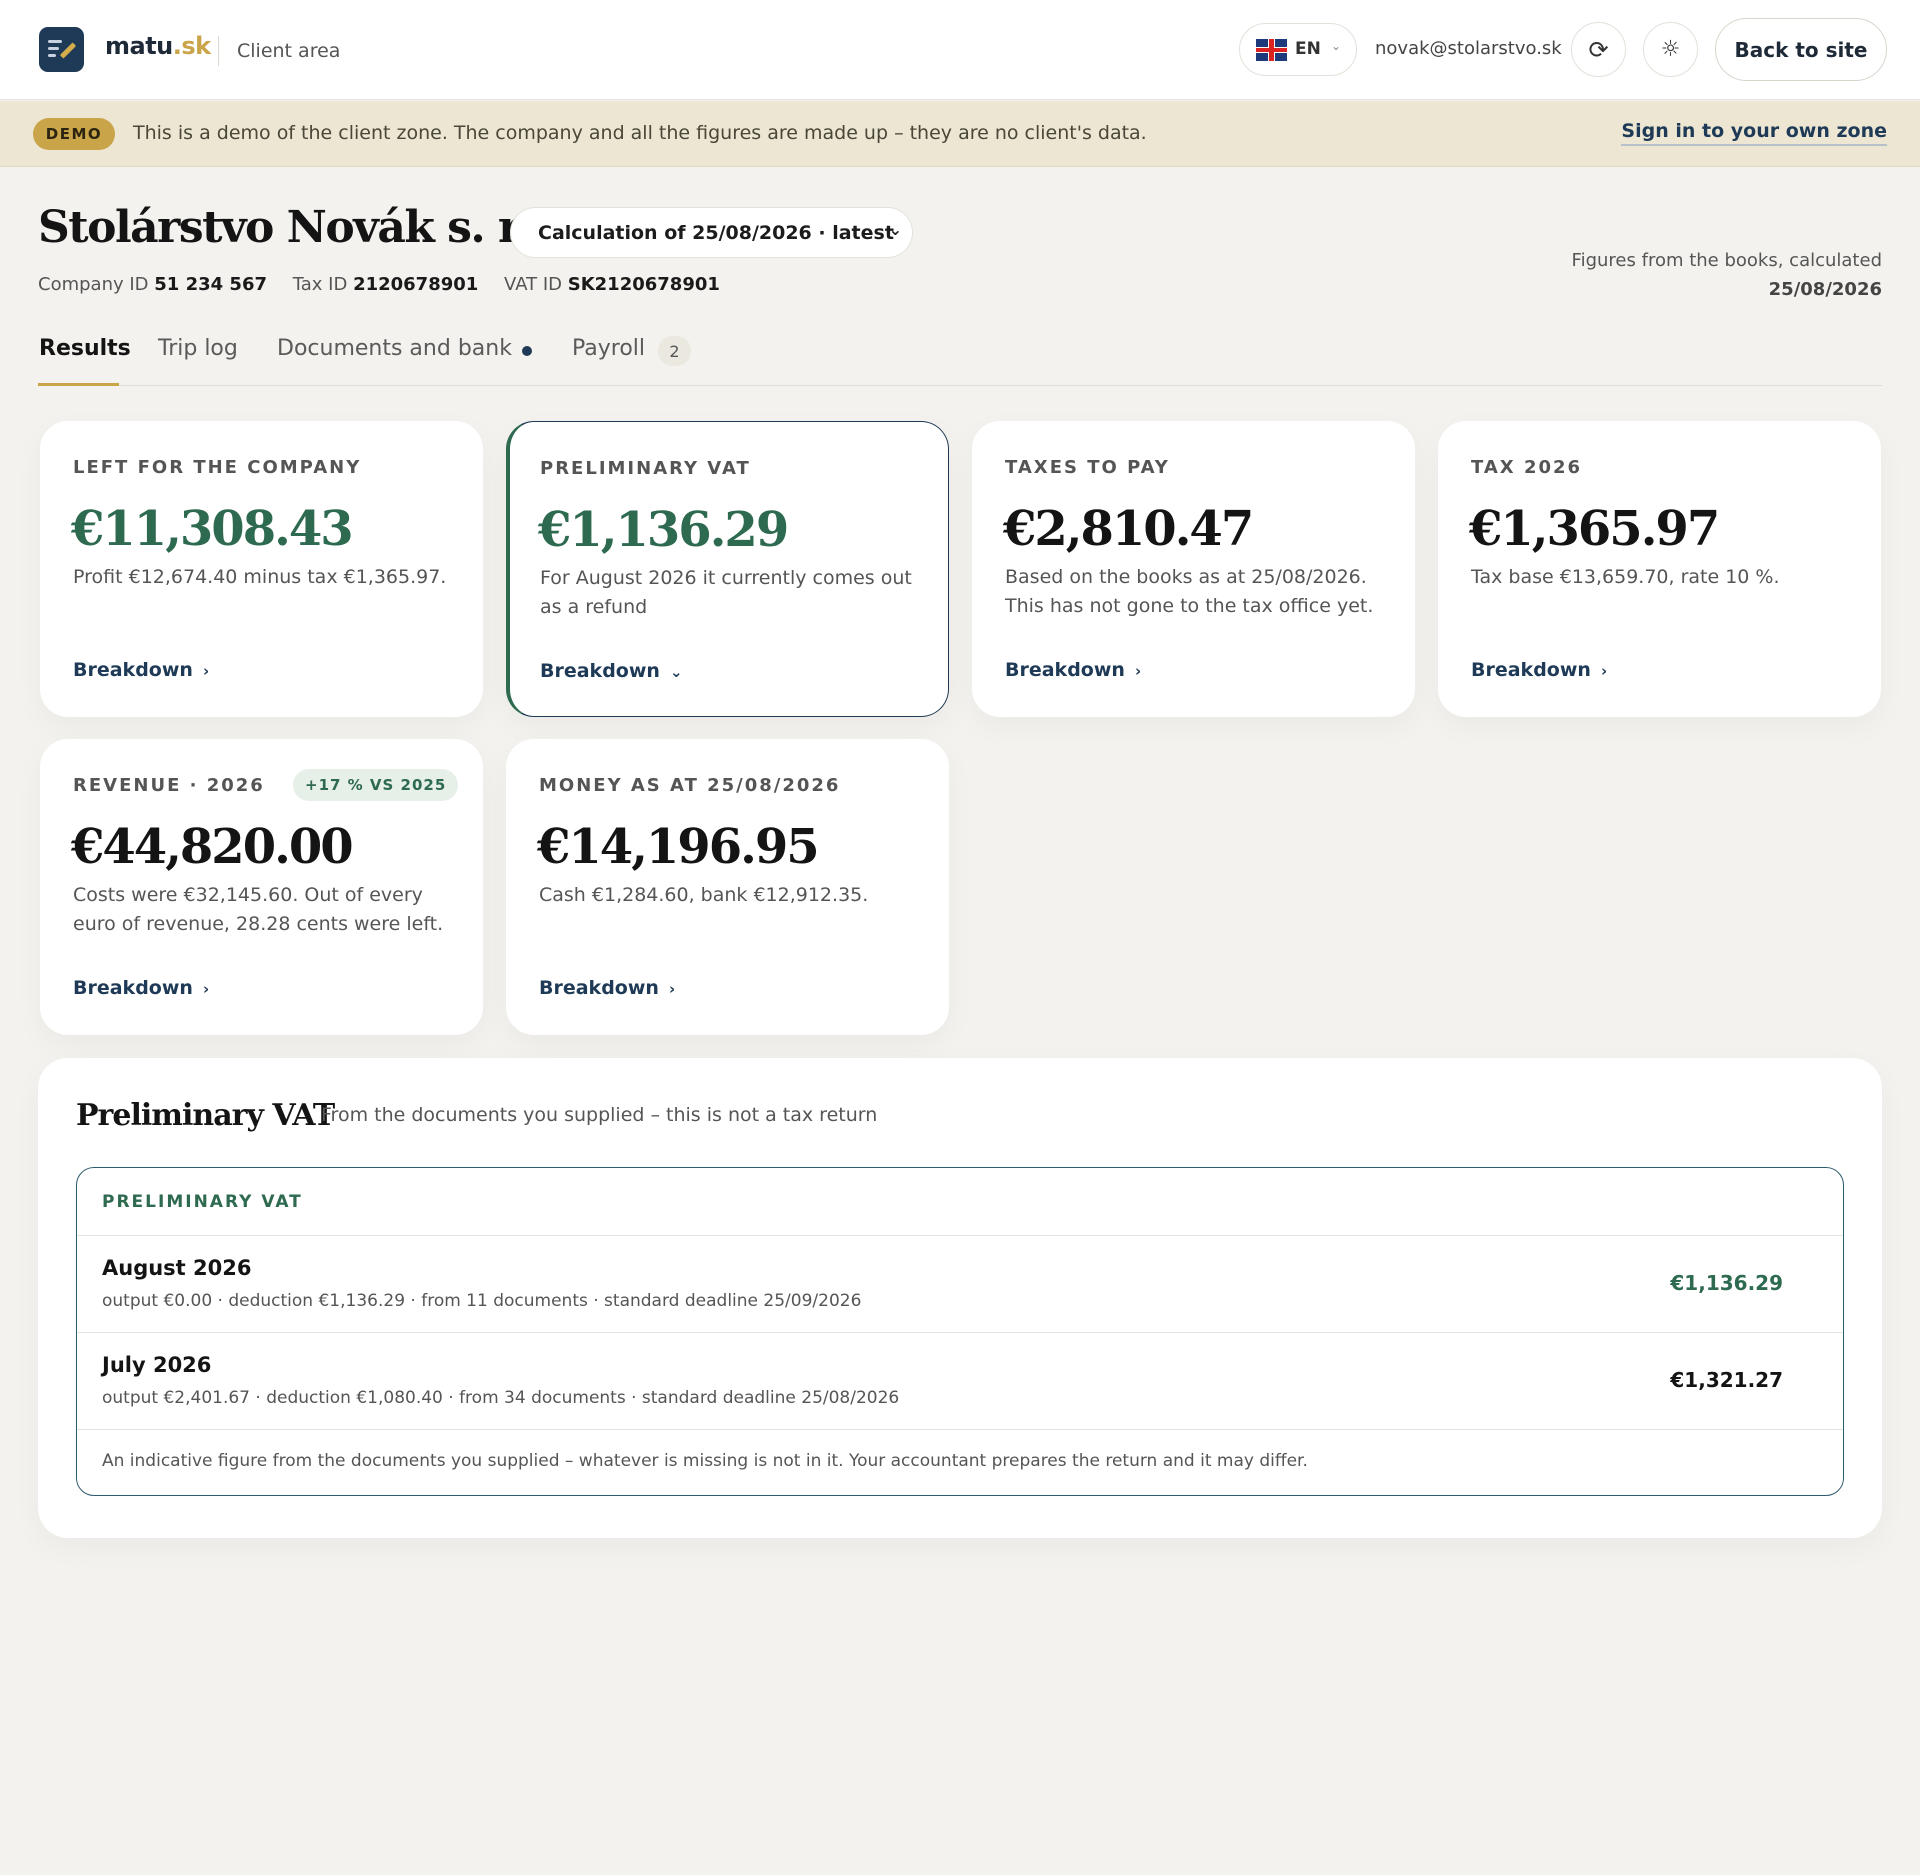 The width and height of the screenshot is (1920, 1875). Describe the element at coordinates (78, 384) in the screenshot. I see `active-tab-indicator` at that location.